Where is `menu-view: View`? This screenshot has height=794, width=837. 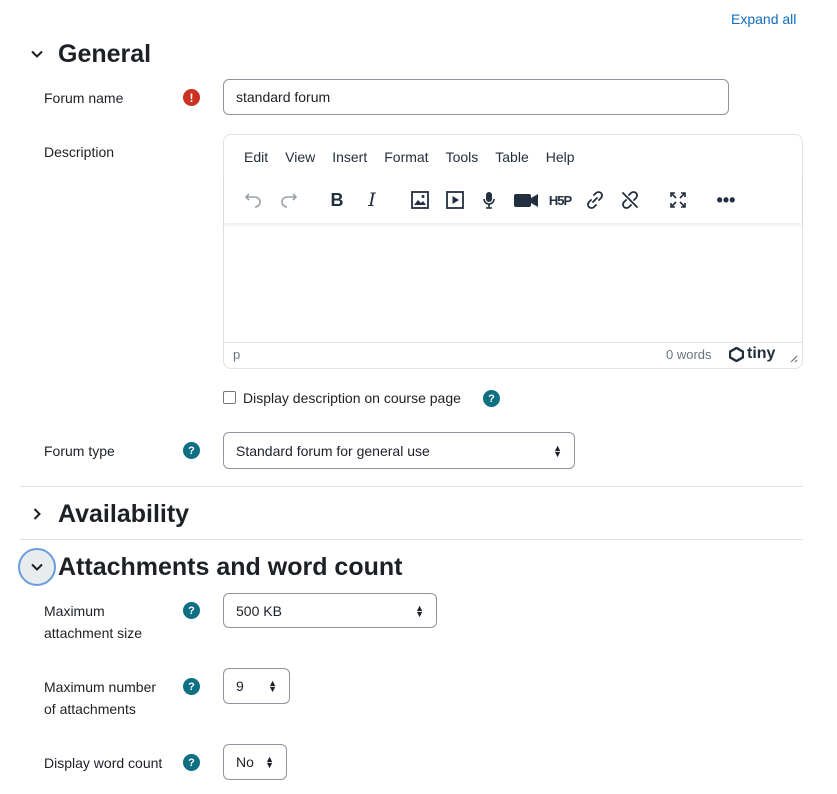 menu-view: View is located at coordinates (300, 157).